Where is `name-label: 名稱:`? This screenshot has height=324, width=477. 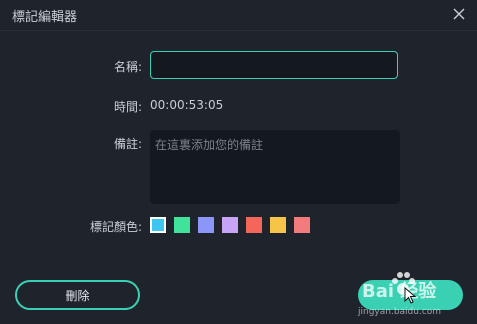 name-label: 名稱: is located at coordinates (127, 67).